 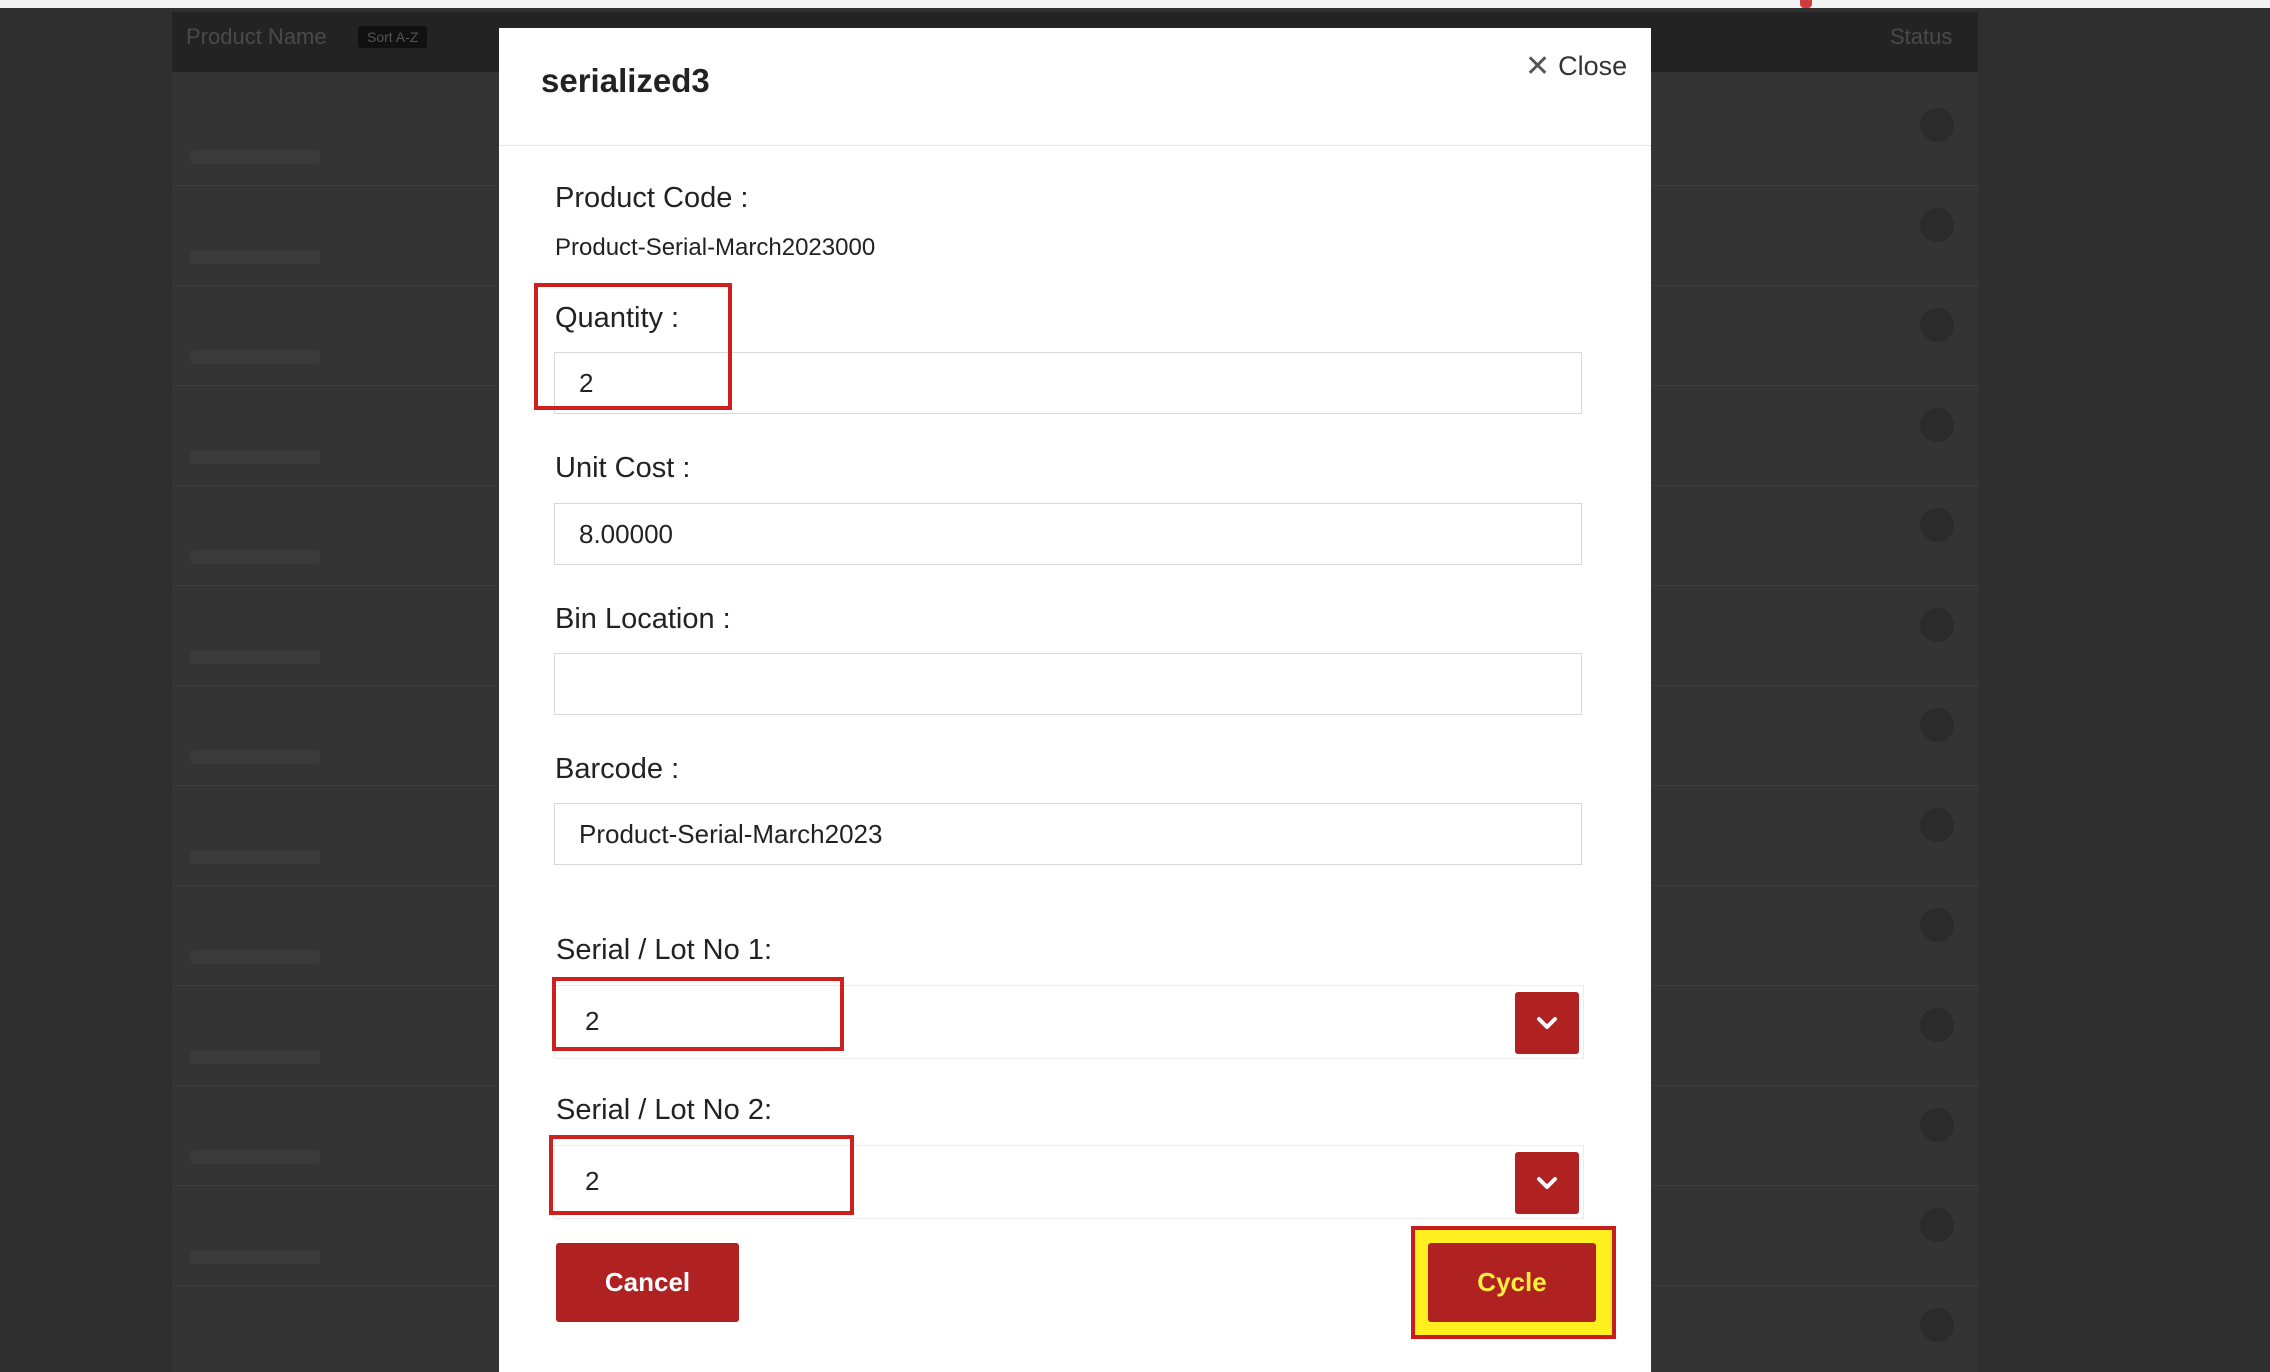 I want to click on close-label: Close, so click(x=1593, y=66).